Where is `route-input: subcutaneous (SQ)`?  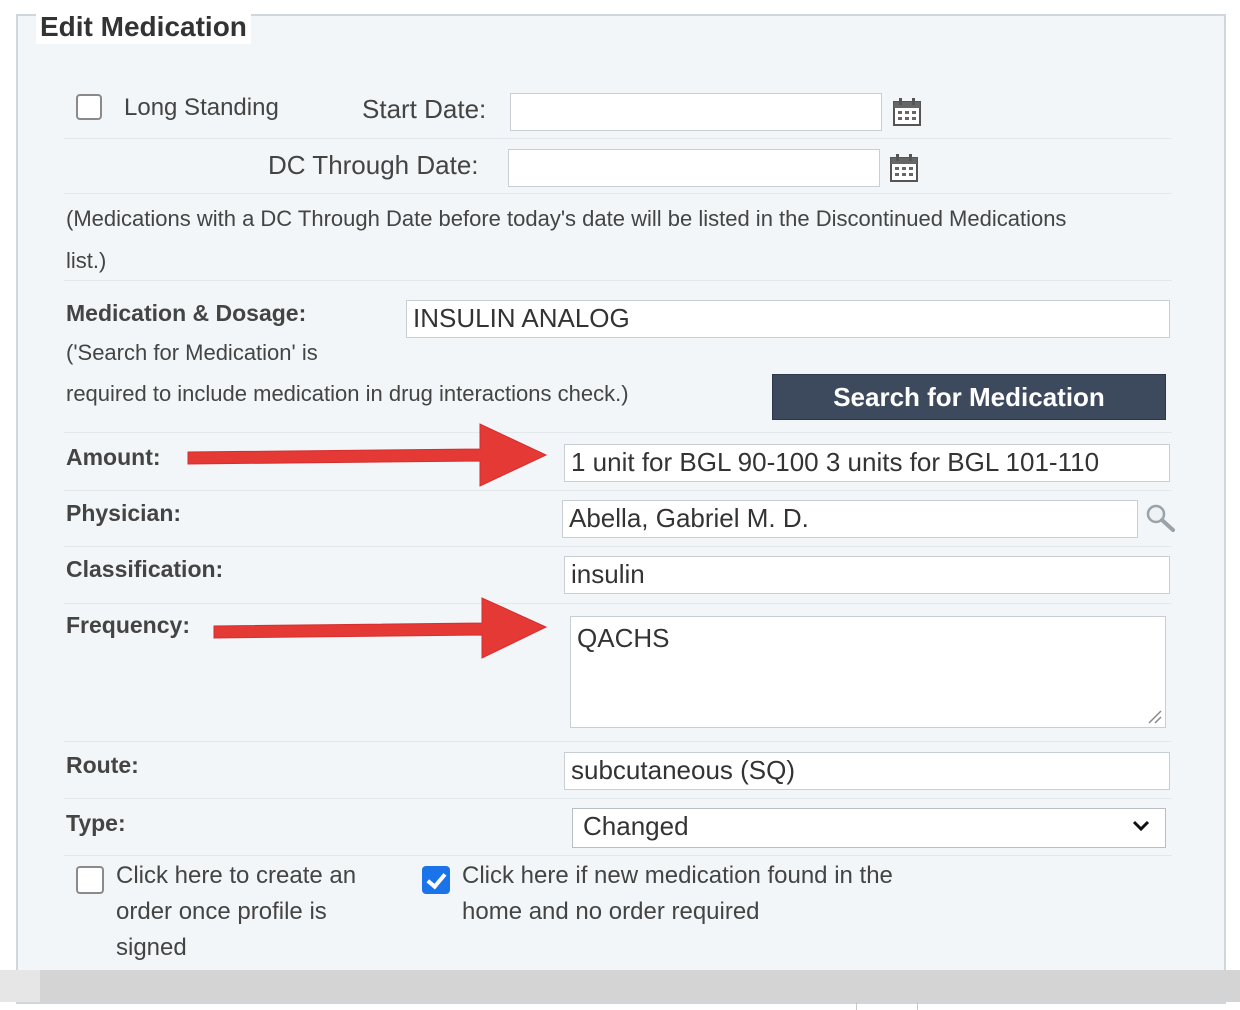 route-input: subcutaneous (SQ) is located at coordinates (867, 771).